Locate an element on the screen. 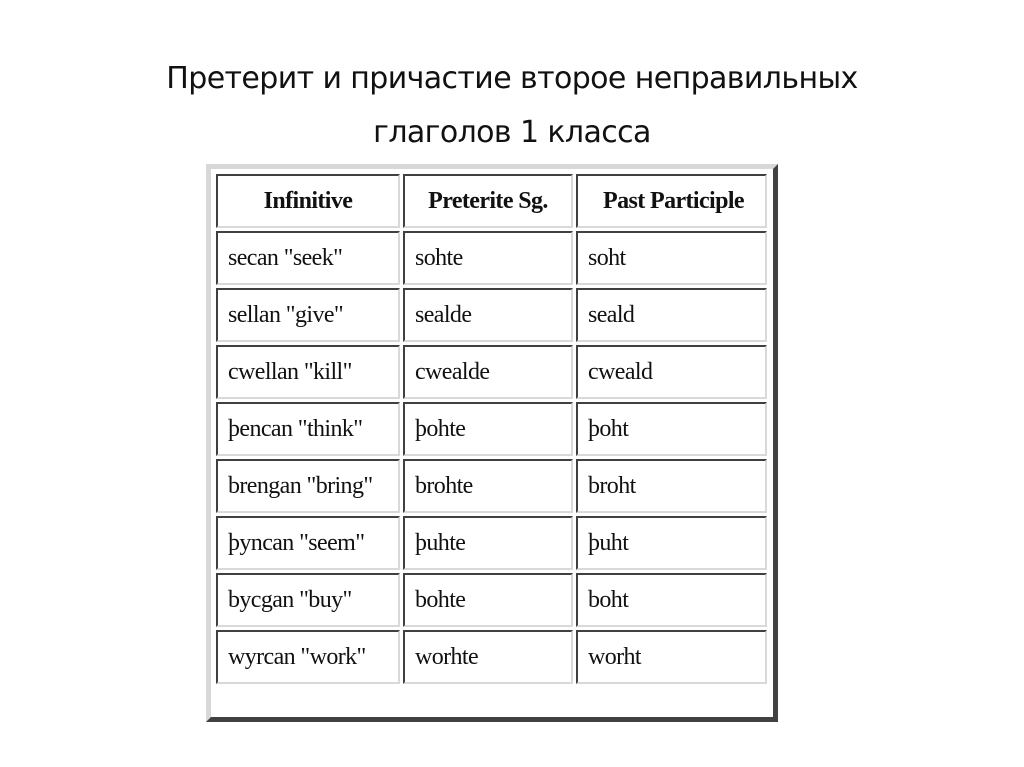 The width and height of the screenshot is (1024, 767). cell-preterite: þohte is located at coordinates (488, 429).